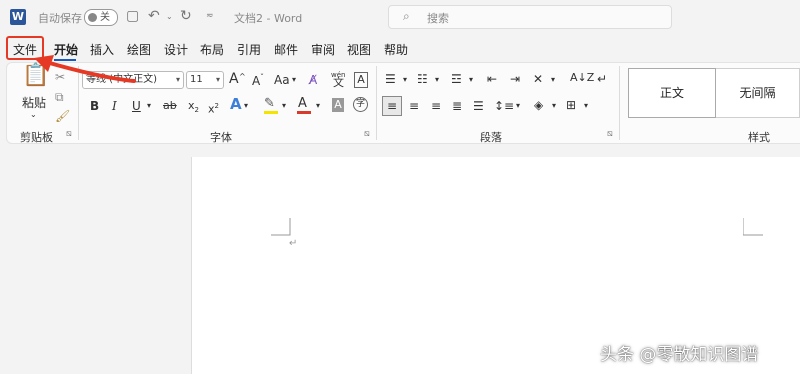  Describe the element at coordinates (313, 80) in the screenshot. I see `clear-formatting-icon: A̸` at that location.